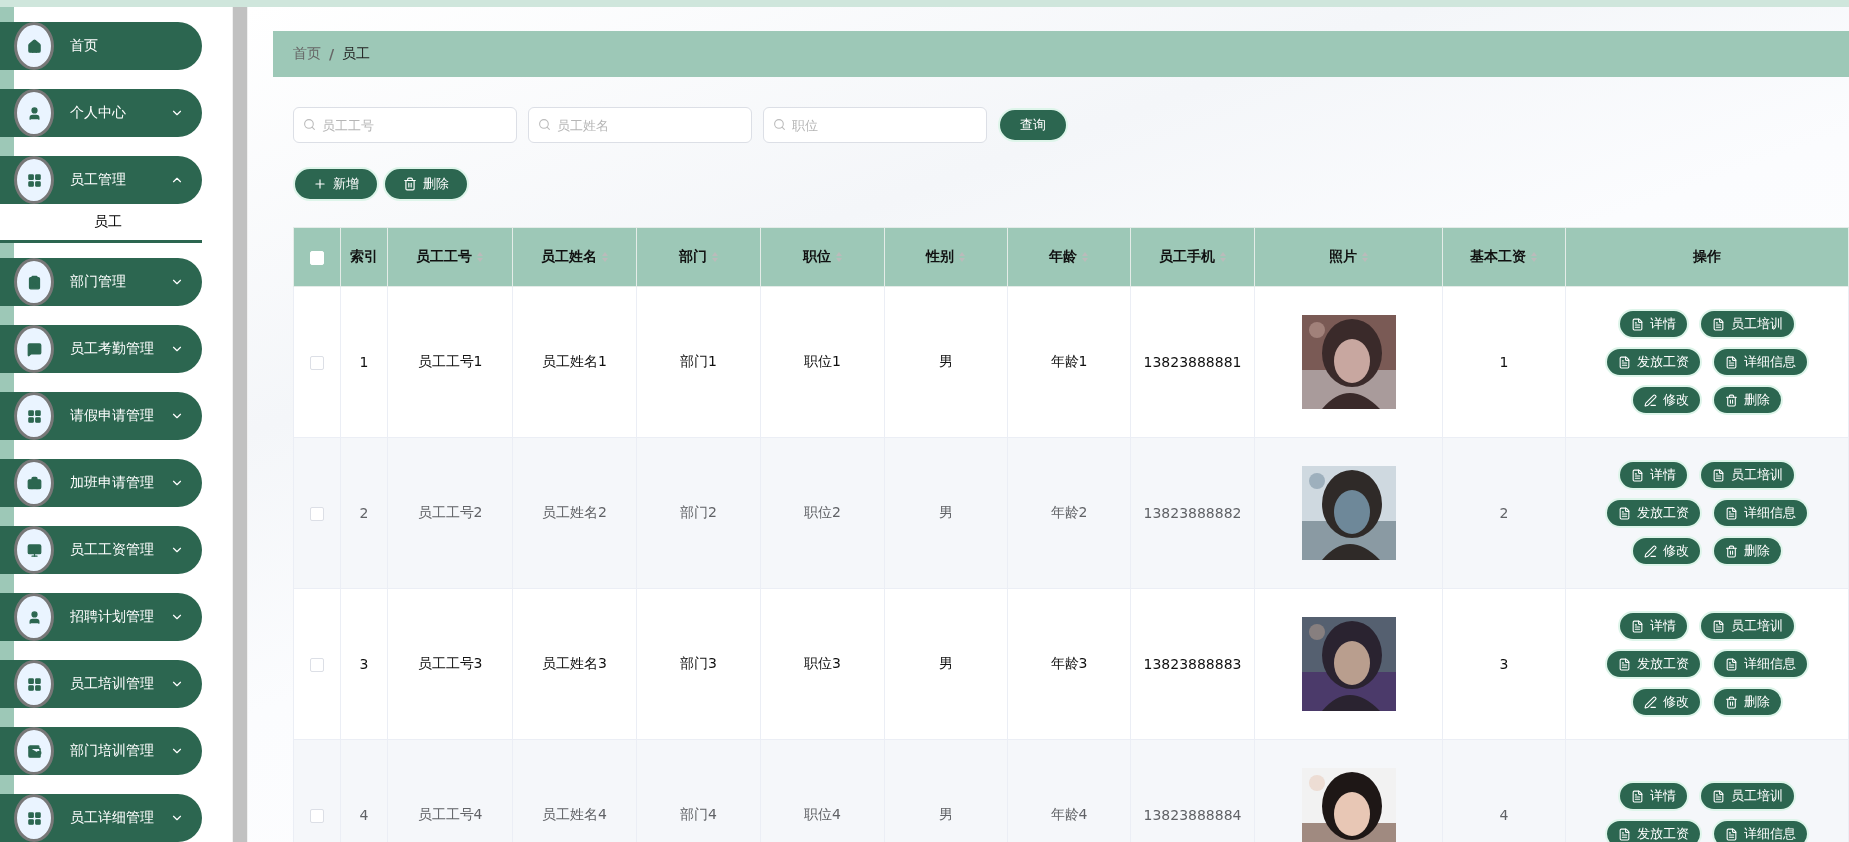  Describe the element at coordinates (450, 664) in the screenshot. I see `table-cell: 员工工号3` at that location.